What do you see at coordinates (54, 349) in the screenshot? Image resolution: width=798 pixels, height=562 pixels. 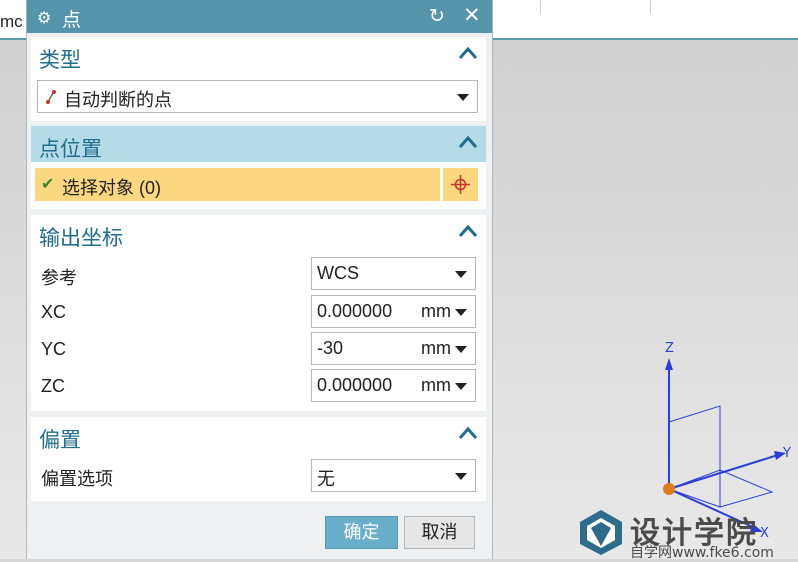 I see `yc-label: YC` at bounding box center [54, 349].